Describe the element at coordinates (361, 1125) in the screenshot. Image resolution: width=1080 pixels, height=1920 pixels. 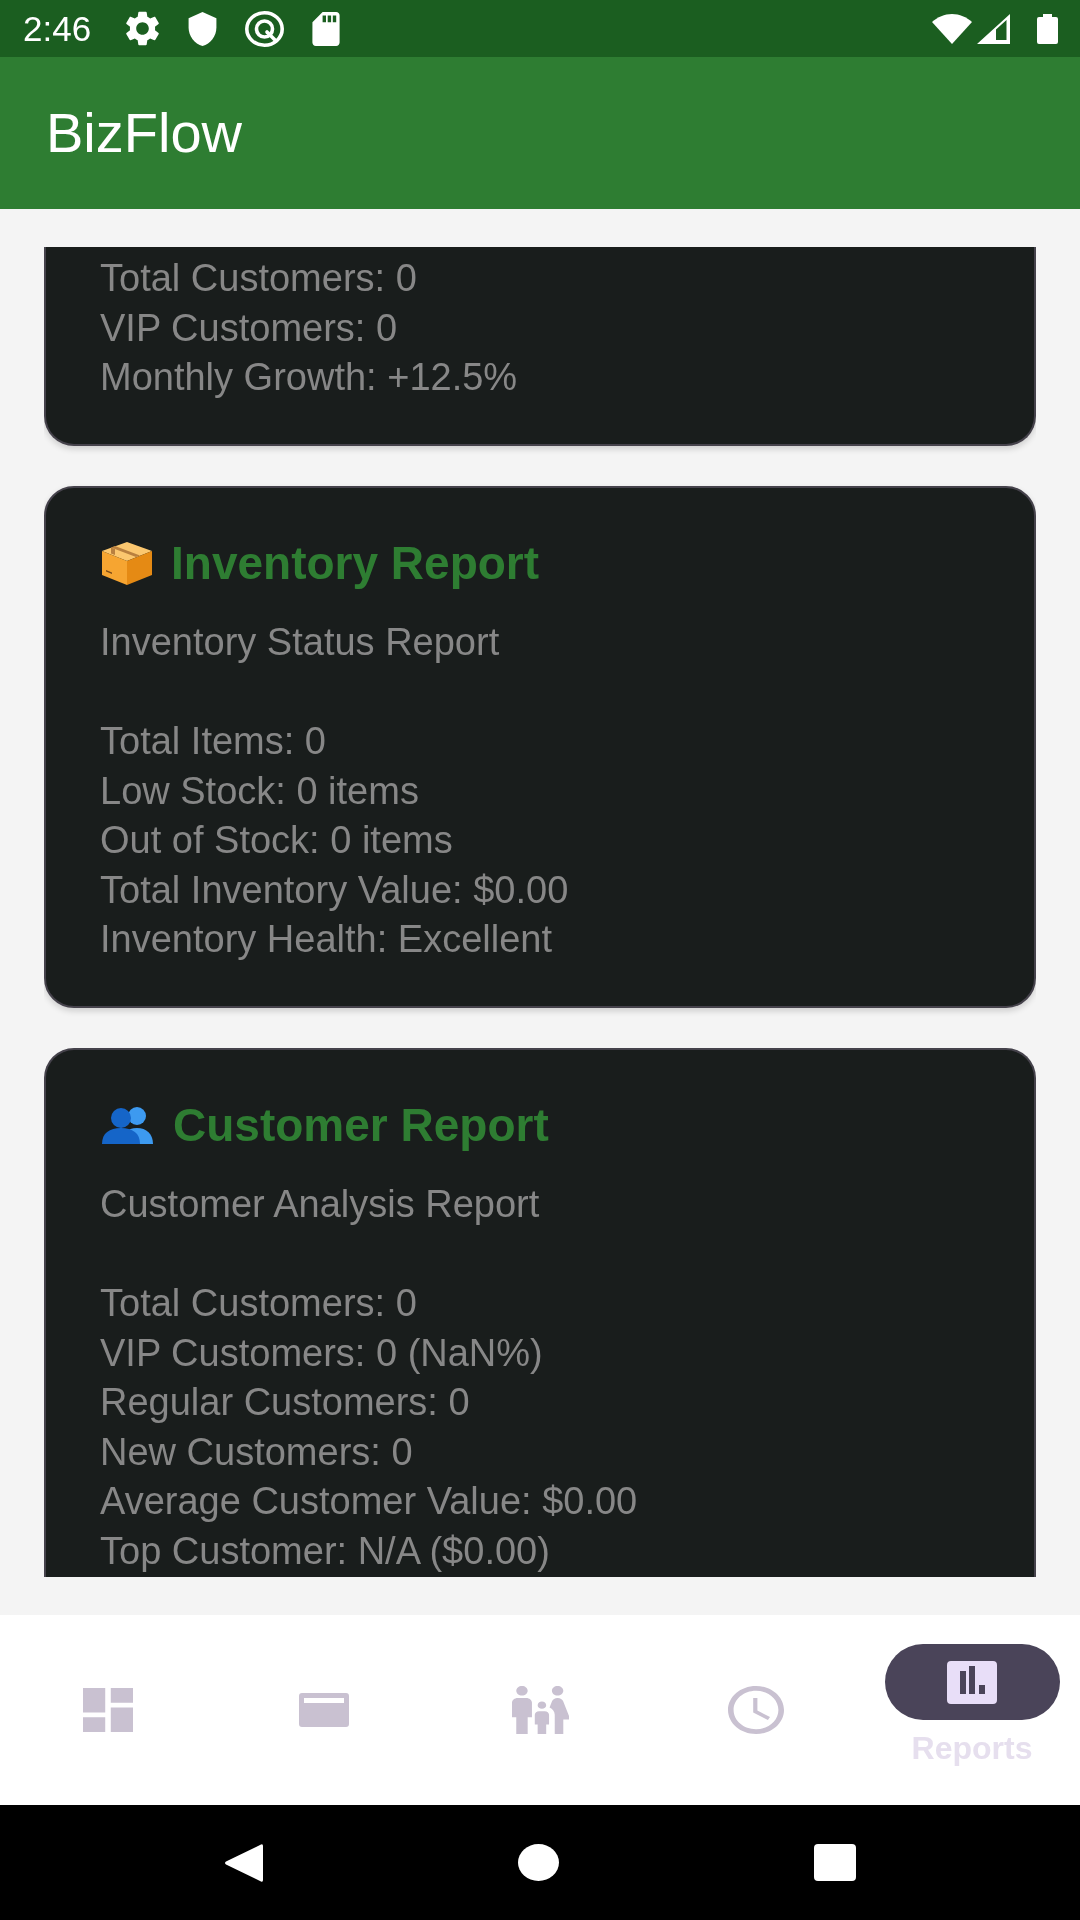
I see `card-title: Customer Report` at that location.